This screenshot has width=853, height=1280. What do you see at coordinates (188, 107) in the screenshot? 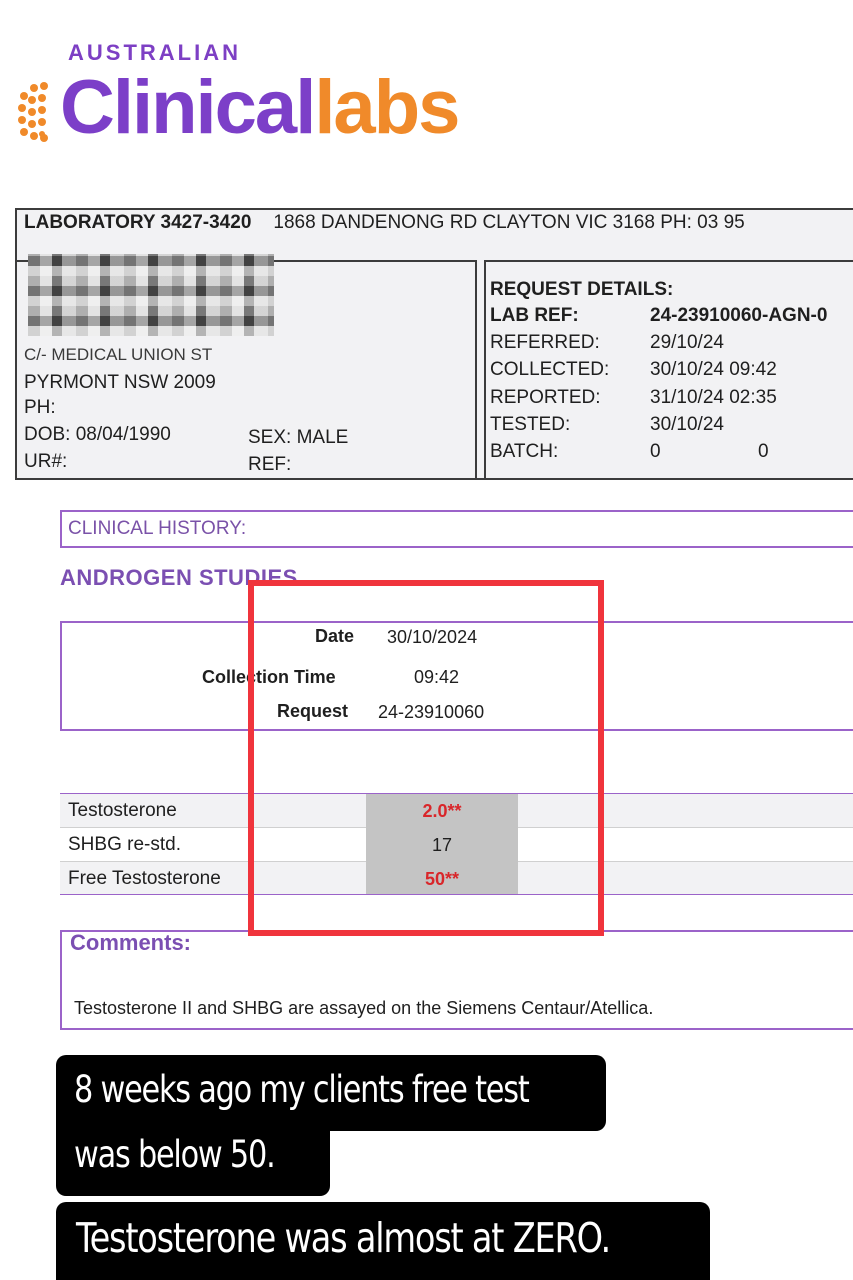
I see `logo-word-clinical: Clinical` at bounding box center [188, 107].